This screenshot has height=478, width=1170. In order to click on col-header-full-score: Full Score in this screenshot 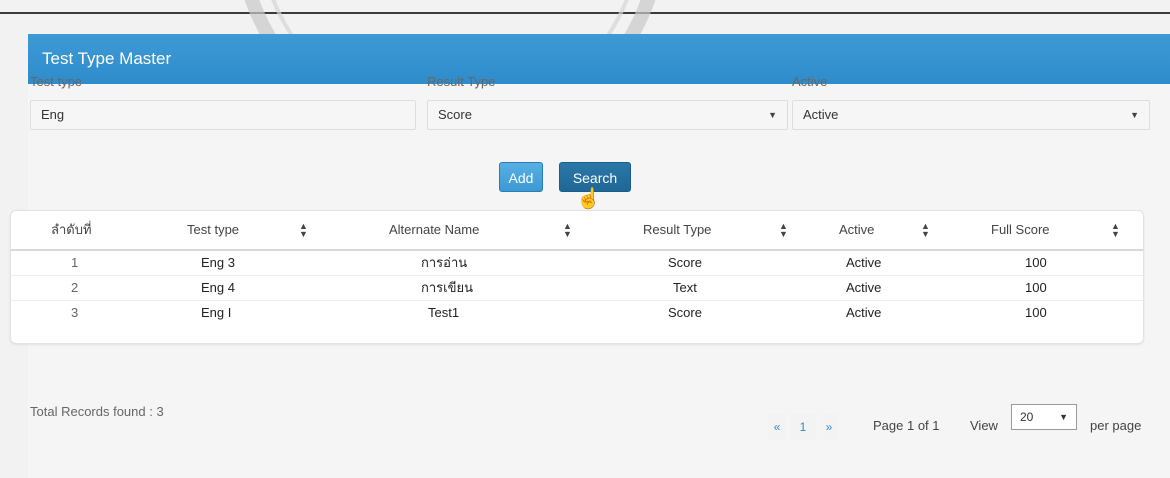, I will do `click(1020, 230)`.